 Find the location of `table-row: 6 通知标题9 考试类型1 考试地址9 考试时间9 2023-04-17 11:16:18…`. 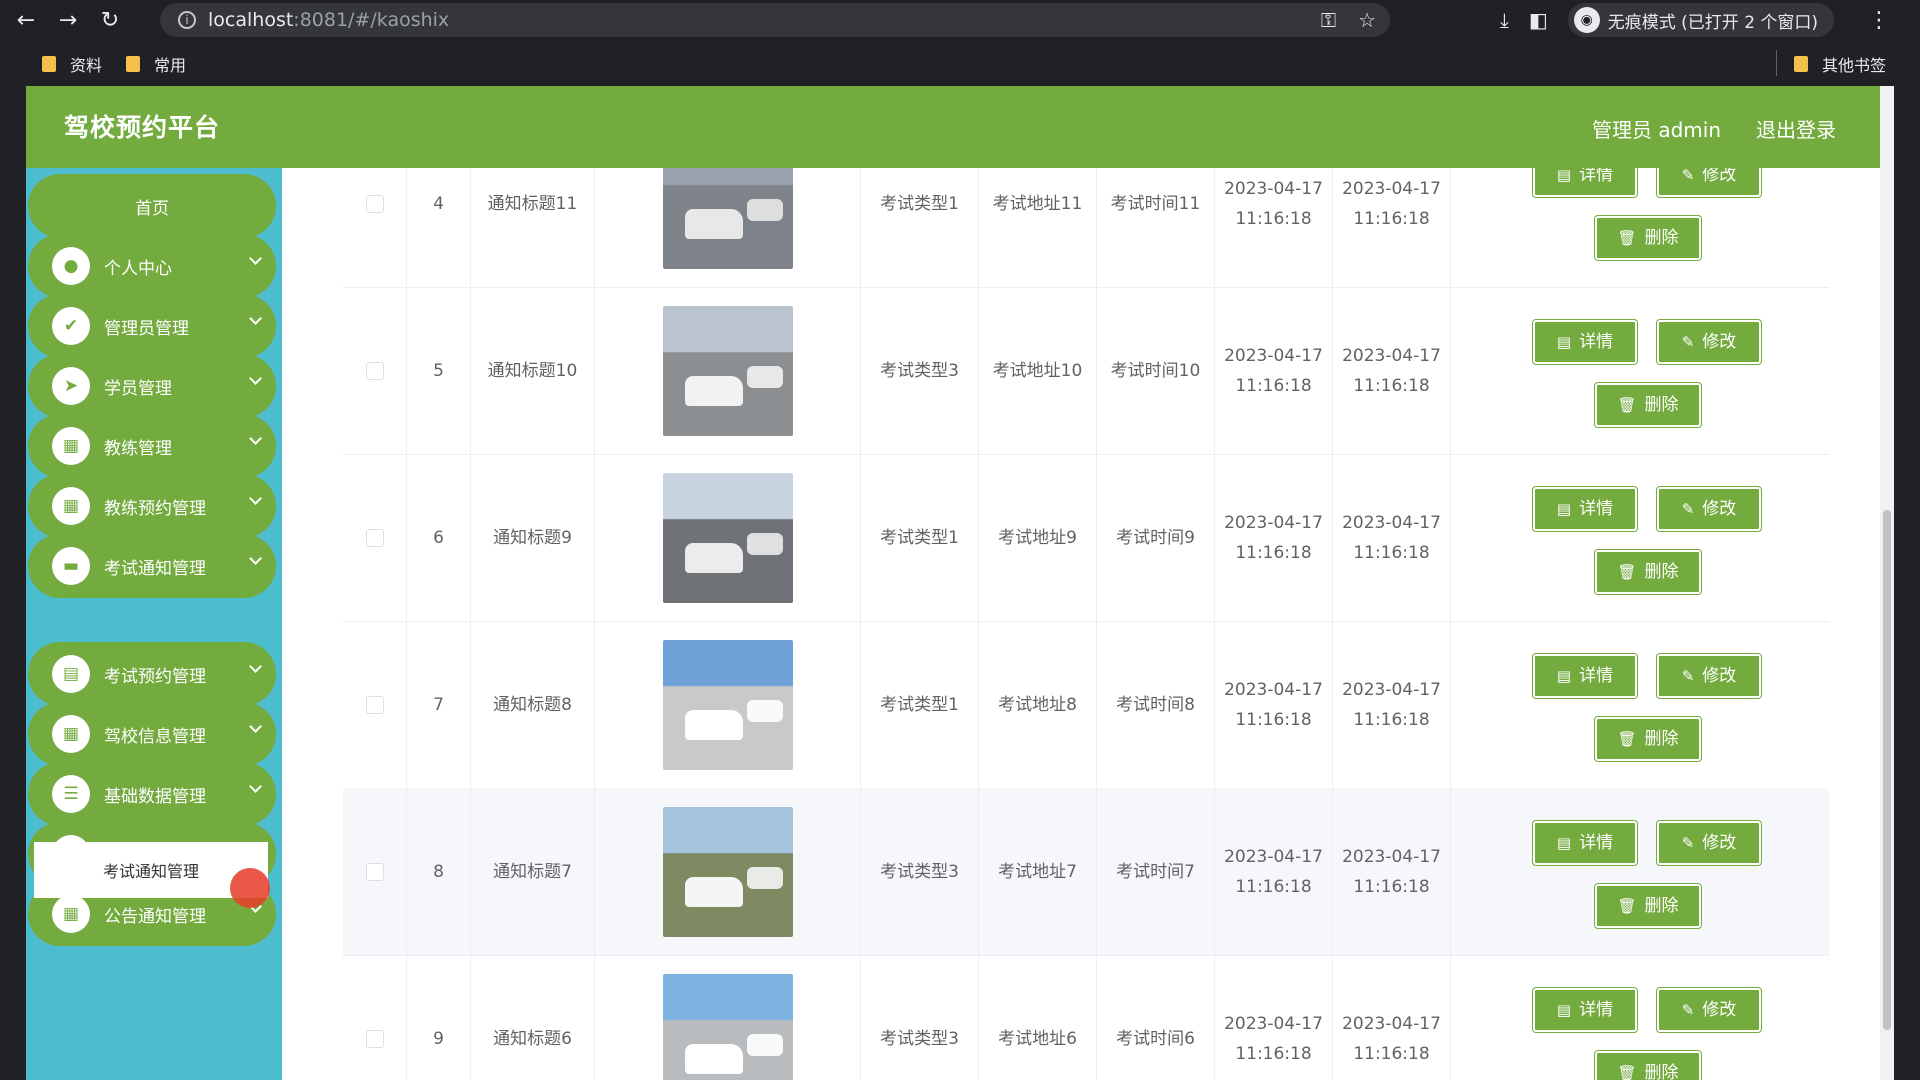

table-row: 6 通知标题9 考试类型1 考试地址9 考试时间9 2023-04-17 11:16:18… is located at coordinates (1086, 538).